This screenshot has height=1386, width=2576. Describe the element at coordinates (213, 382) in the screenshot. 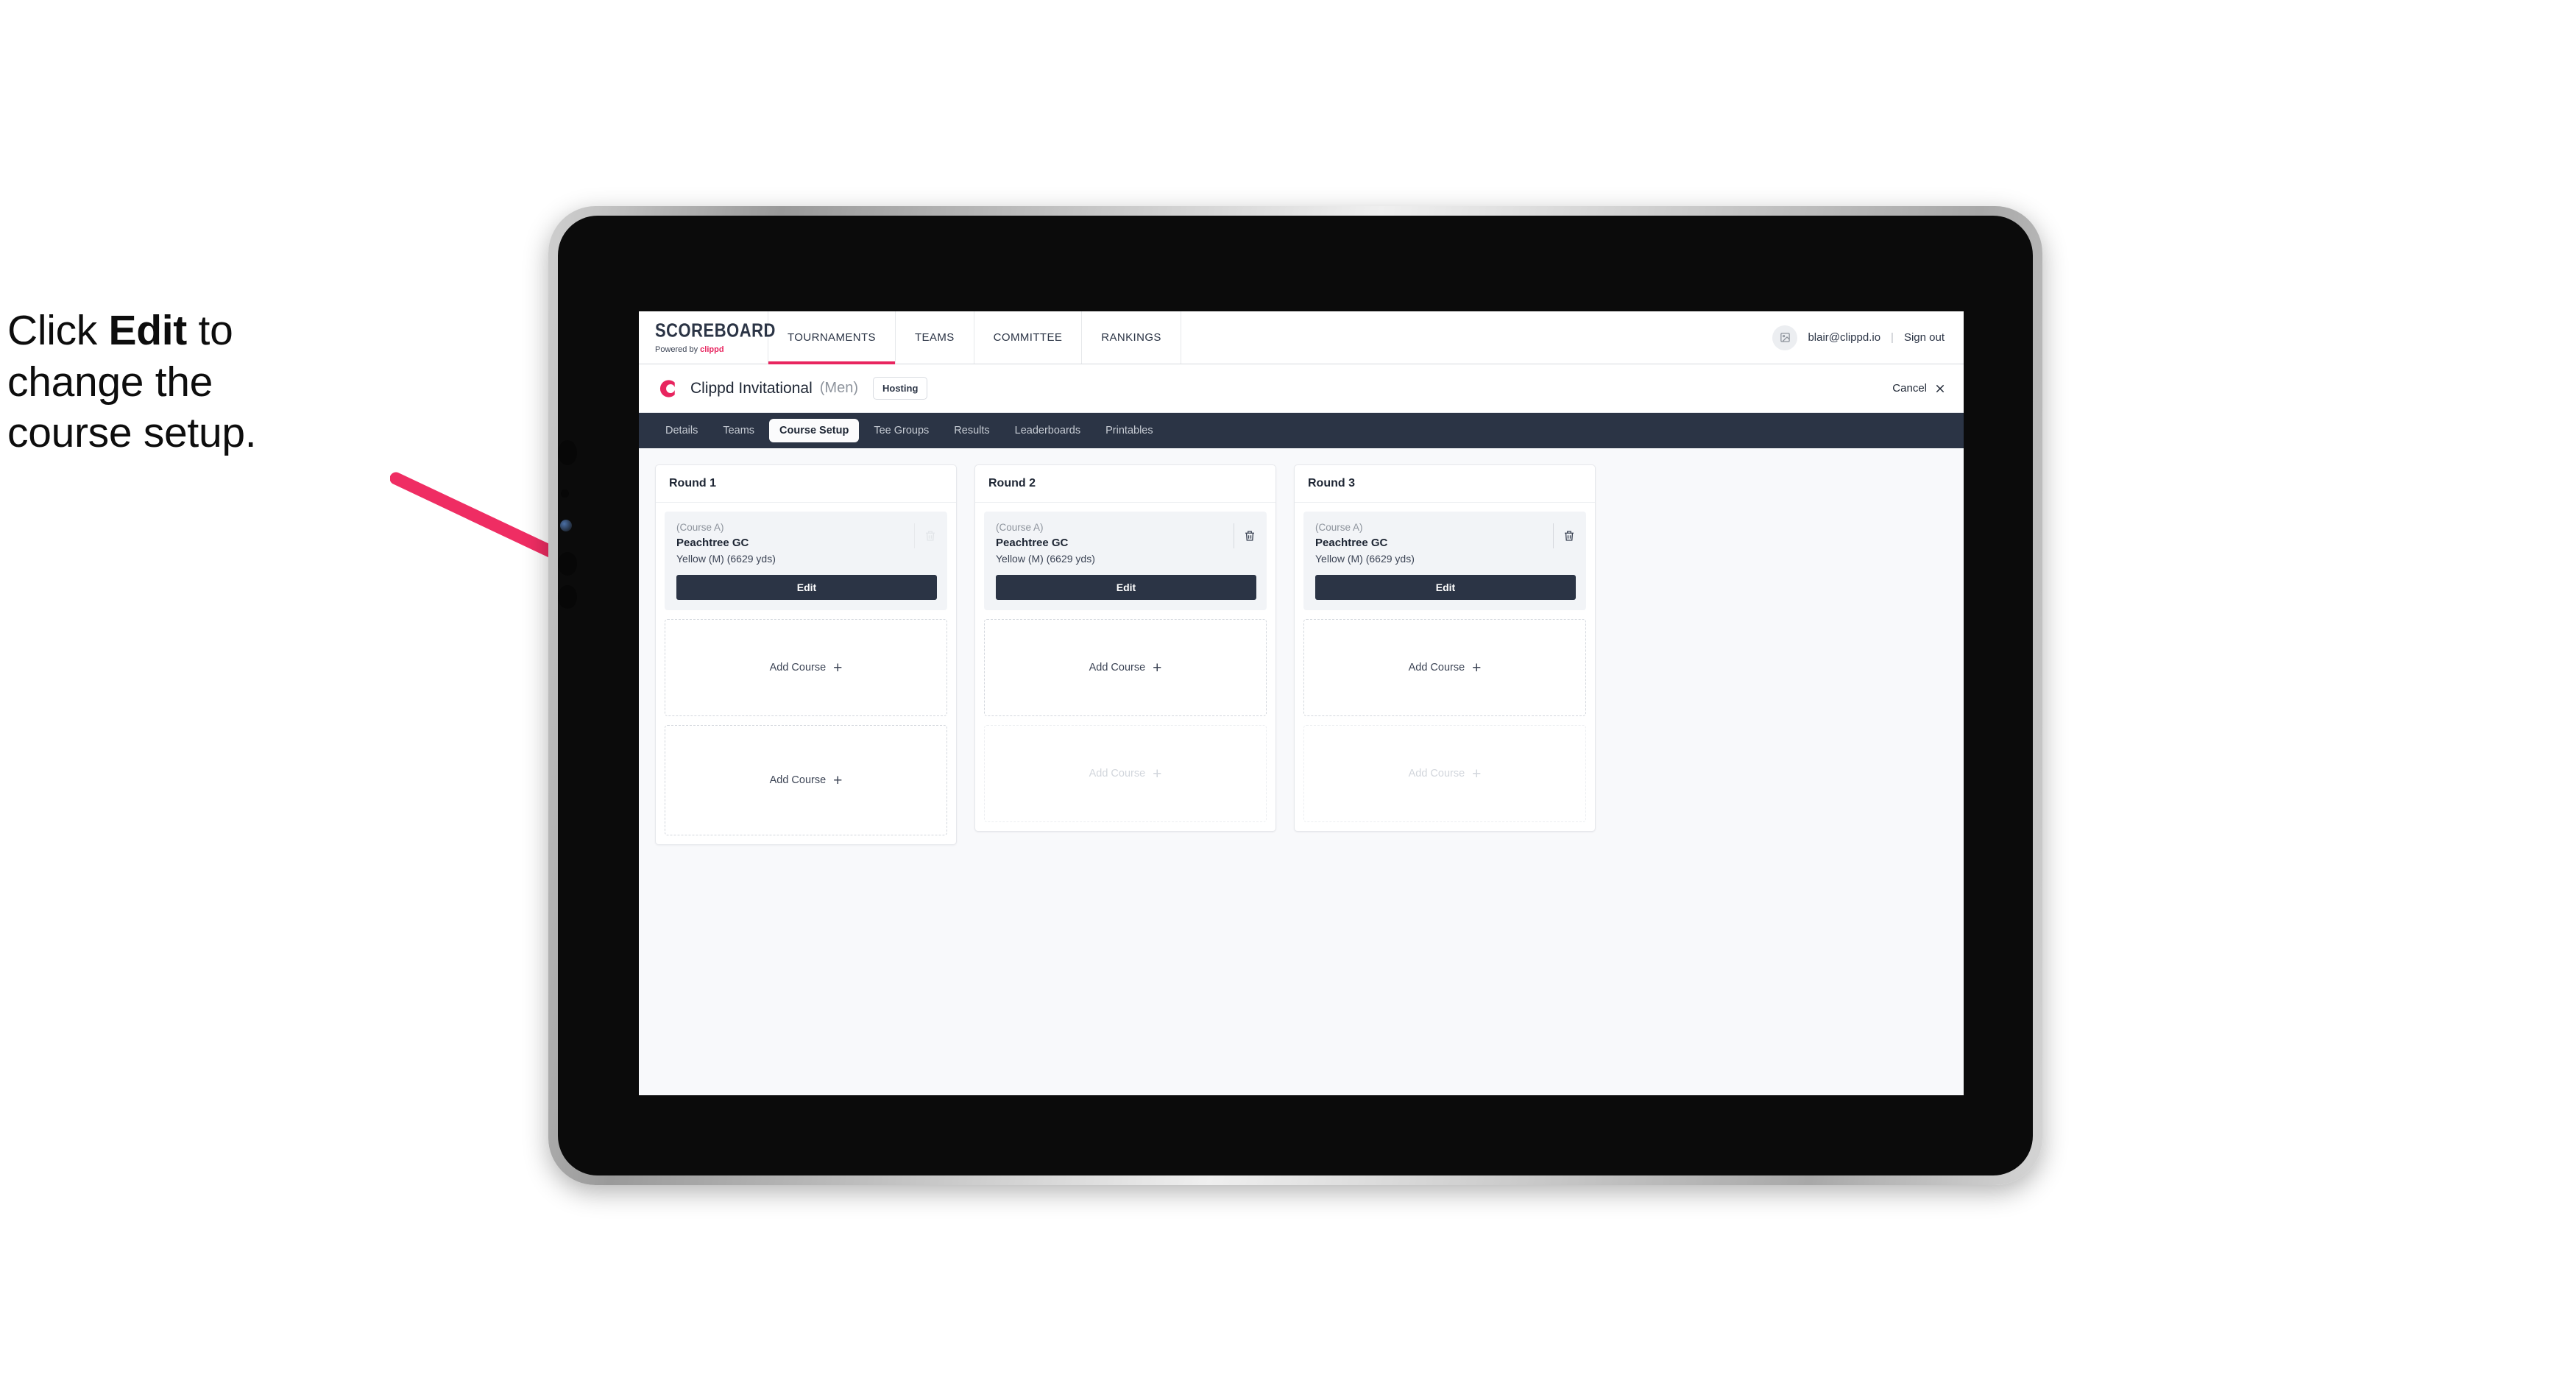

I see `annotation-text: Click Edit to change the course setup.` at that location.